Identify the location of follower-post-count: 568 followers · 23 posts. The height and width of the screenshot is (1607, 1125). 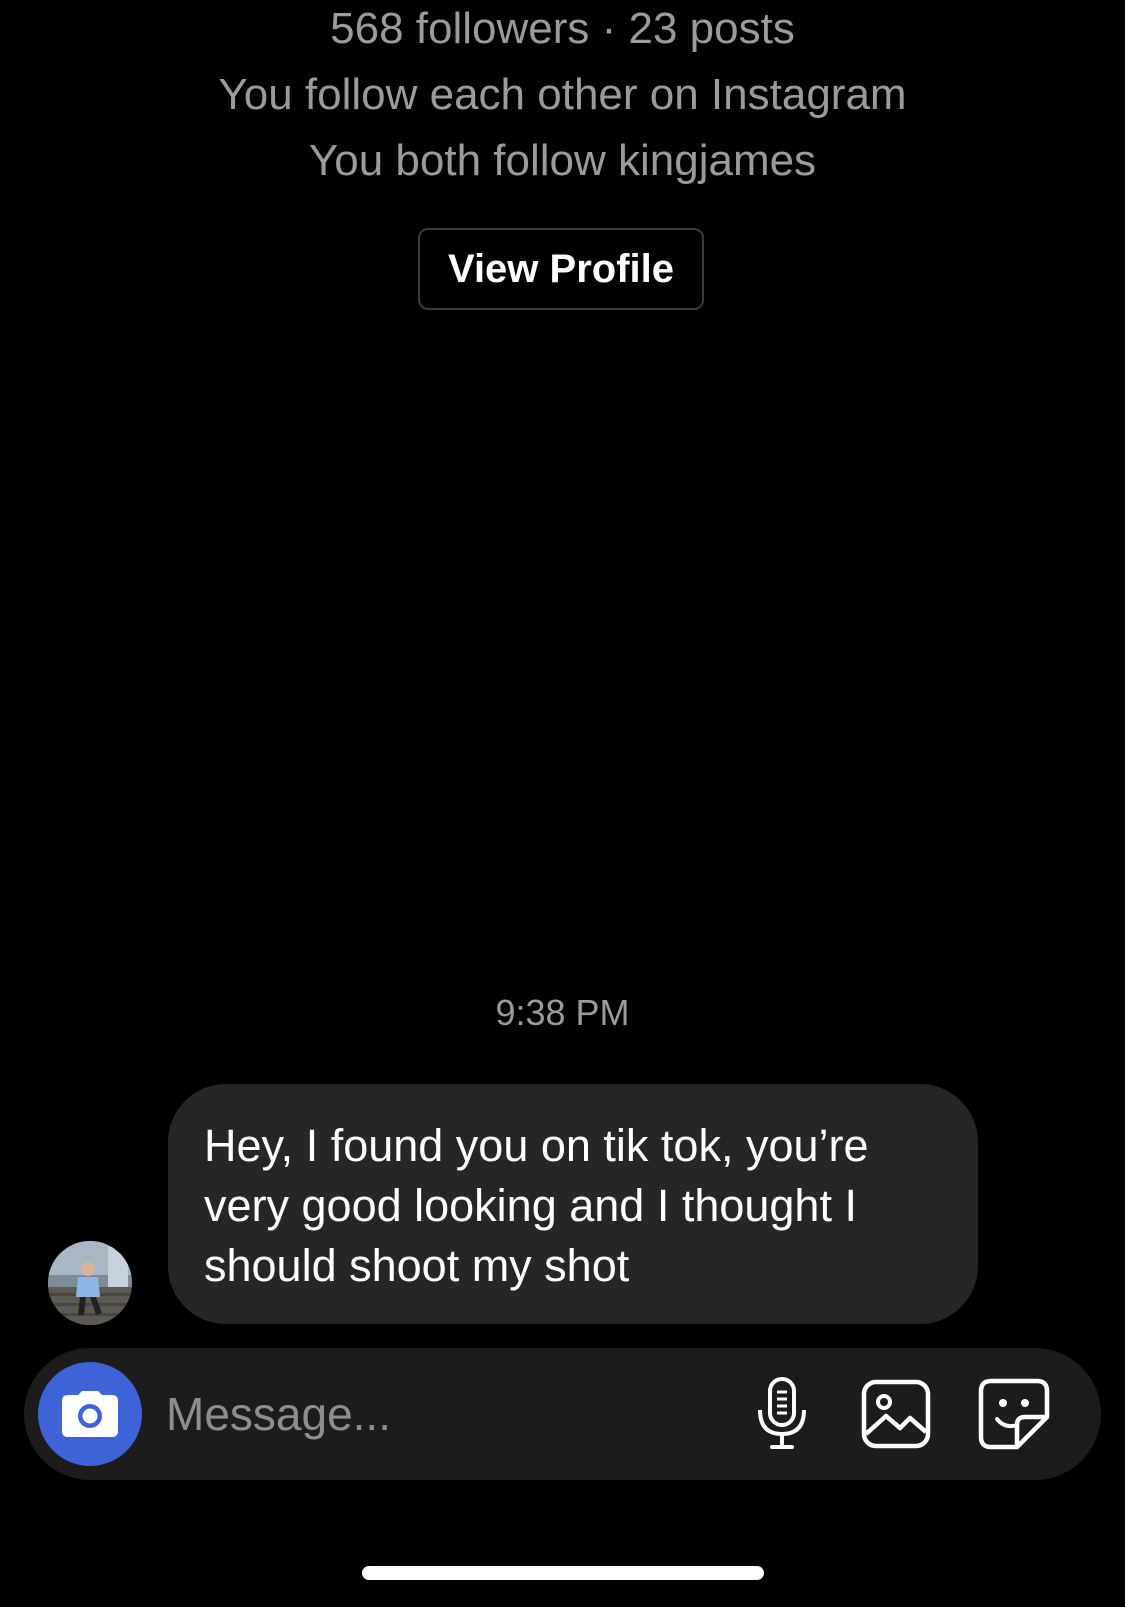
(562, 28).